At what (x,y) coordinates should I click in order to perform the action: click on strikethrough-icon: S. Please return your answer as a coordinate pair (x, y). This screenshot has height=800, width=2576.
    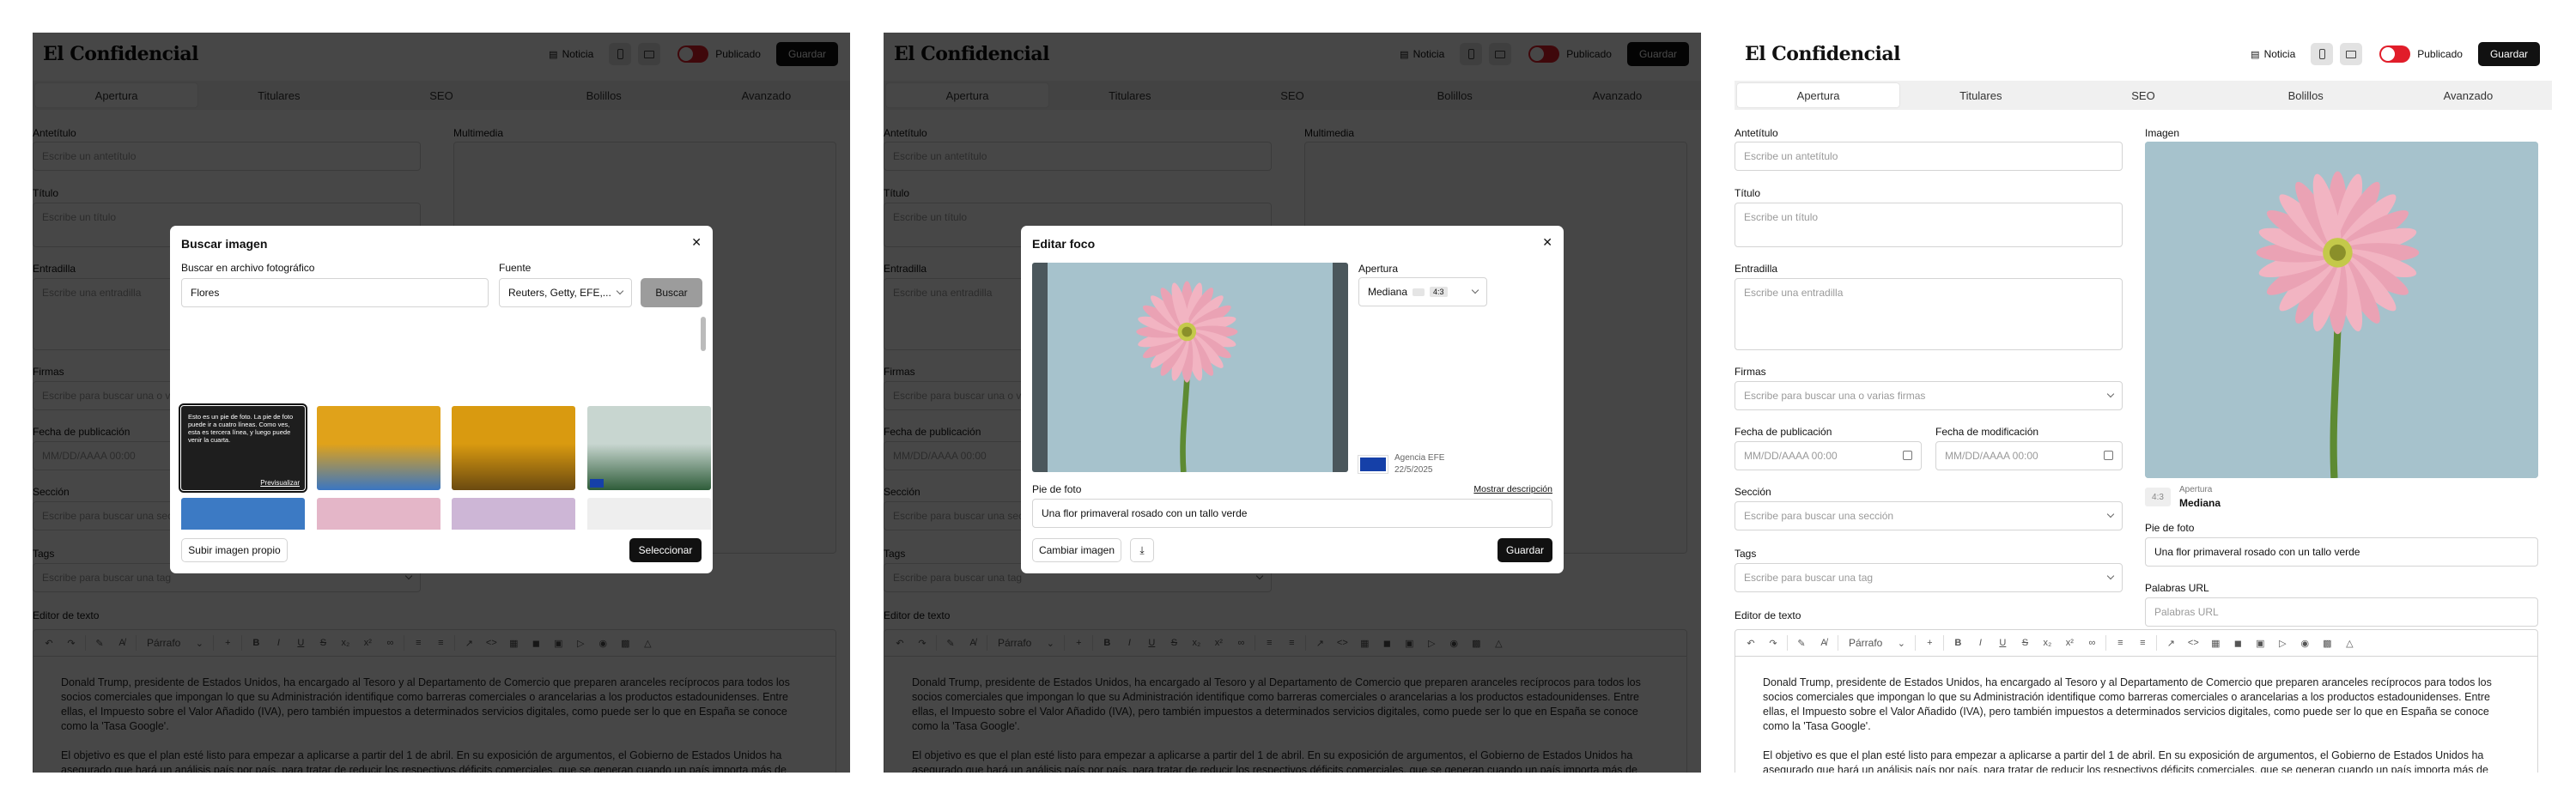
    Looking at the image, I should click on (2025, 643).